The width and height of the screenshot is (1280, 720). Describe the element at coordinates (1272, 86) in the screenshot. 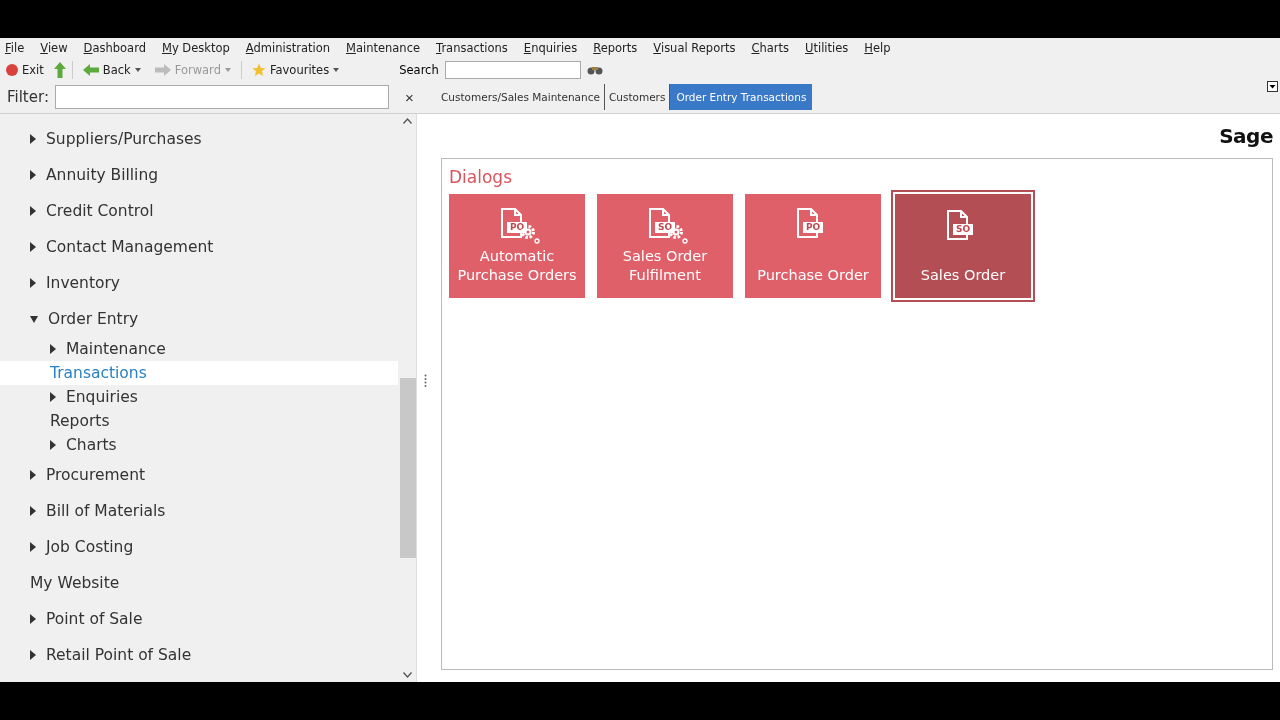

I see `dropdown-icon` at that location.